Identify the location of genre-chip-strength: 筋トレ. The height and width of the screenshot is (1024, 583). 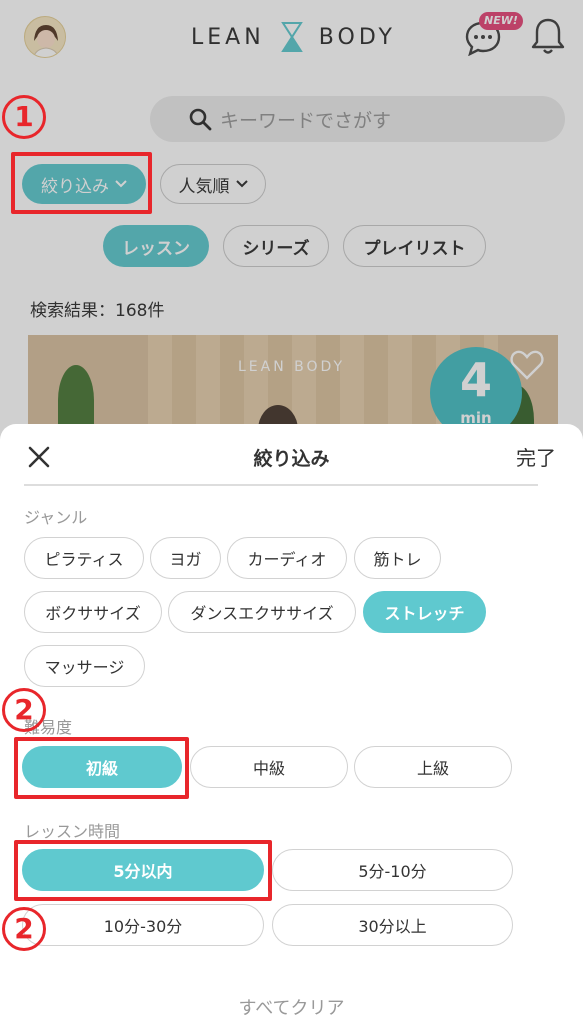
(397, 558).